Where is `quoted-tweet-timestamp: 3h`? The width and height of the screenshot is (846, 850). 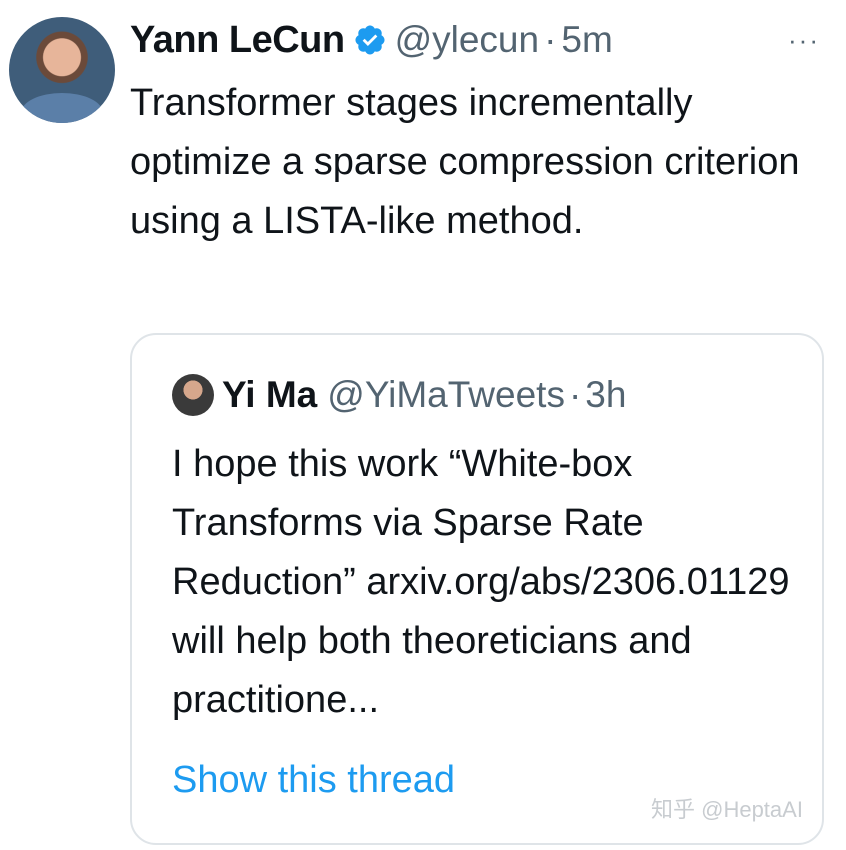
quoted-tweet-timestamp: 3h is located at coordinates (605, 395).